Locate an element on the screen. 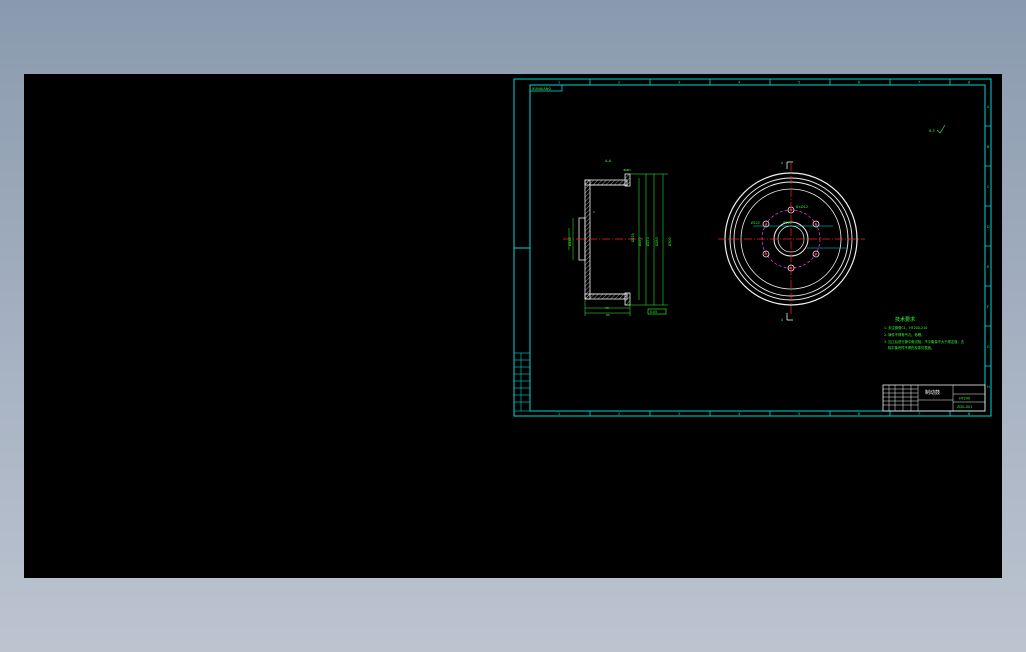  title-block: 制动鼓 HT200 ZDG-001 is located at coordinates (934, 398).